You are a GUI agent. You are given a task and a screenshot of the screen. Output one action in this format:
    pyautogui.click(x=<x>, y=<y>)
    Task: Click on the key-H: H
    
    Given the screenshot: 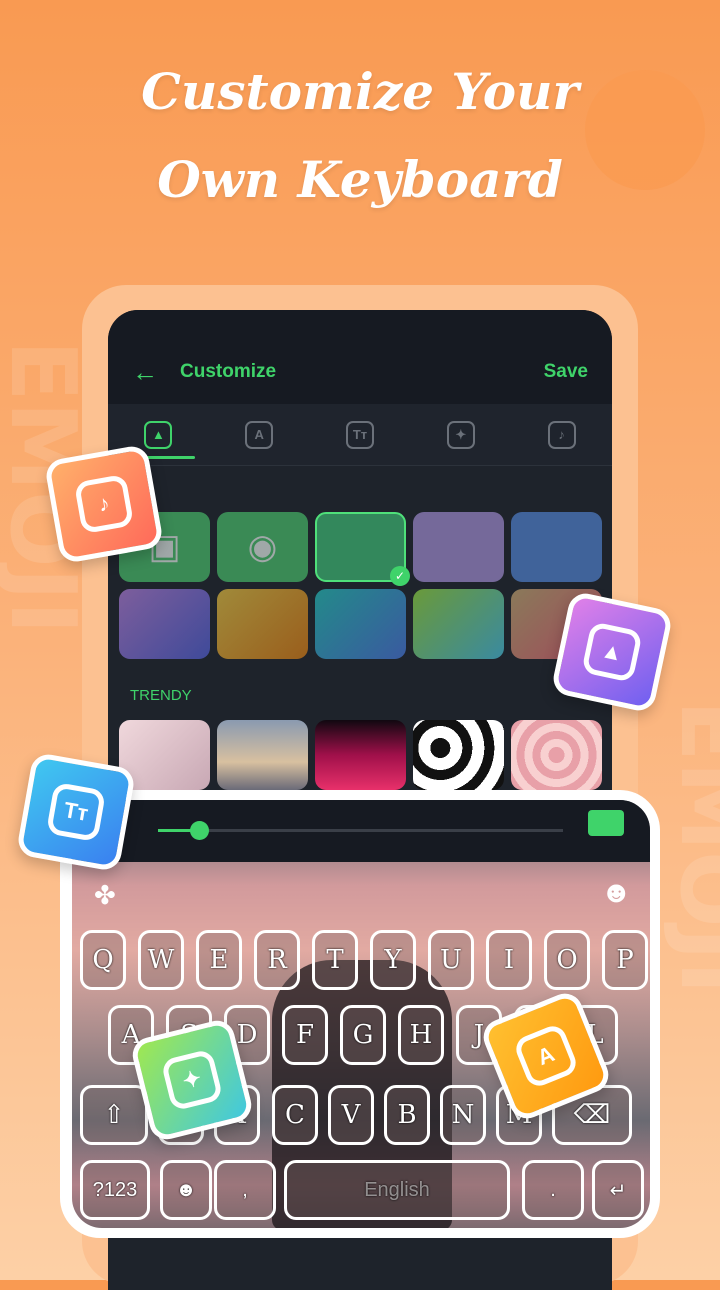 What is the action you would take?
    pyautogui.click(x=421, y=1035)
    